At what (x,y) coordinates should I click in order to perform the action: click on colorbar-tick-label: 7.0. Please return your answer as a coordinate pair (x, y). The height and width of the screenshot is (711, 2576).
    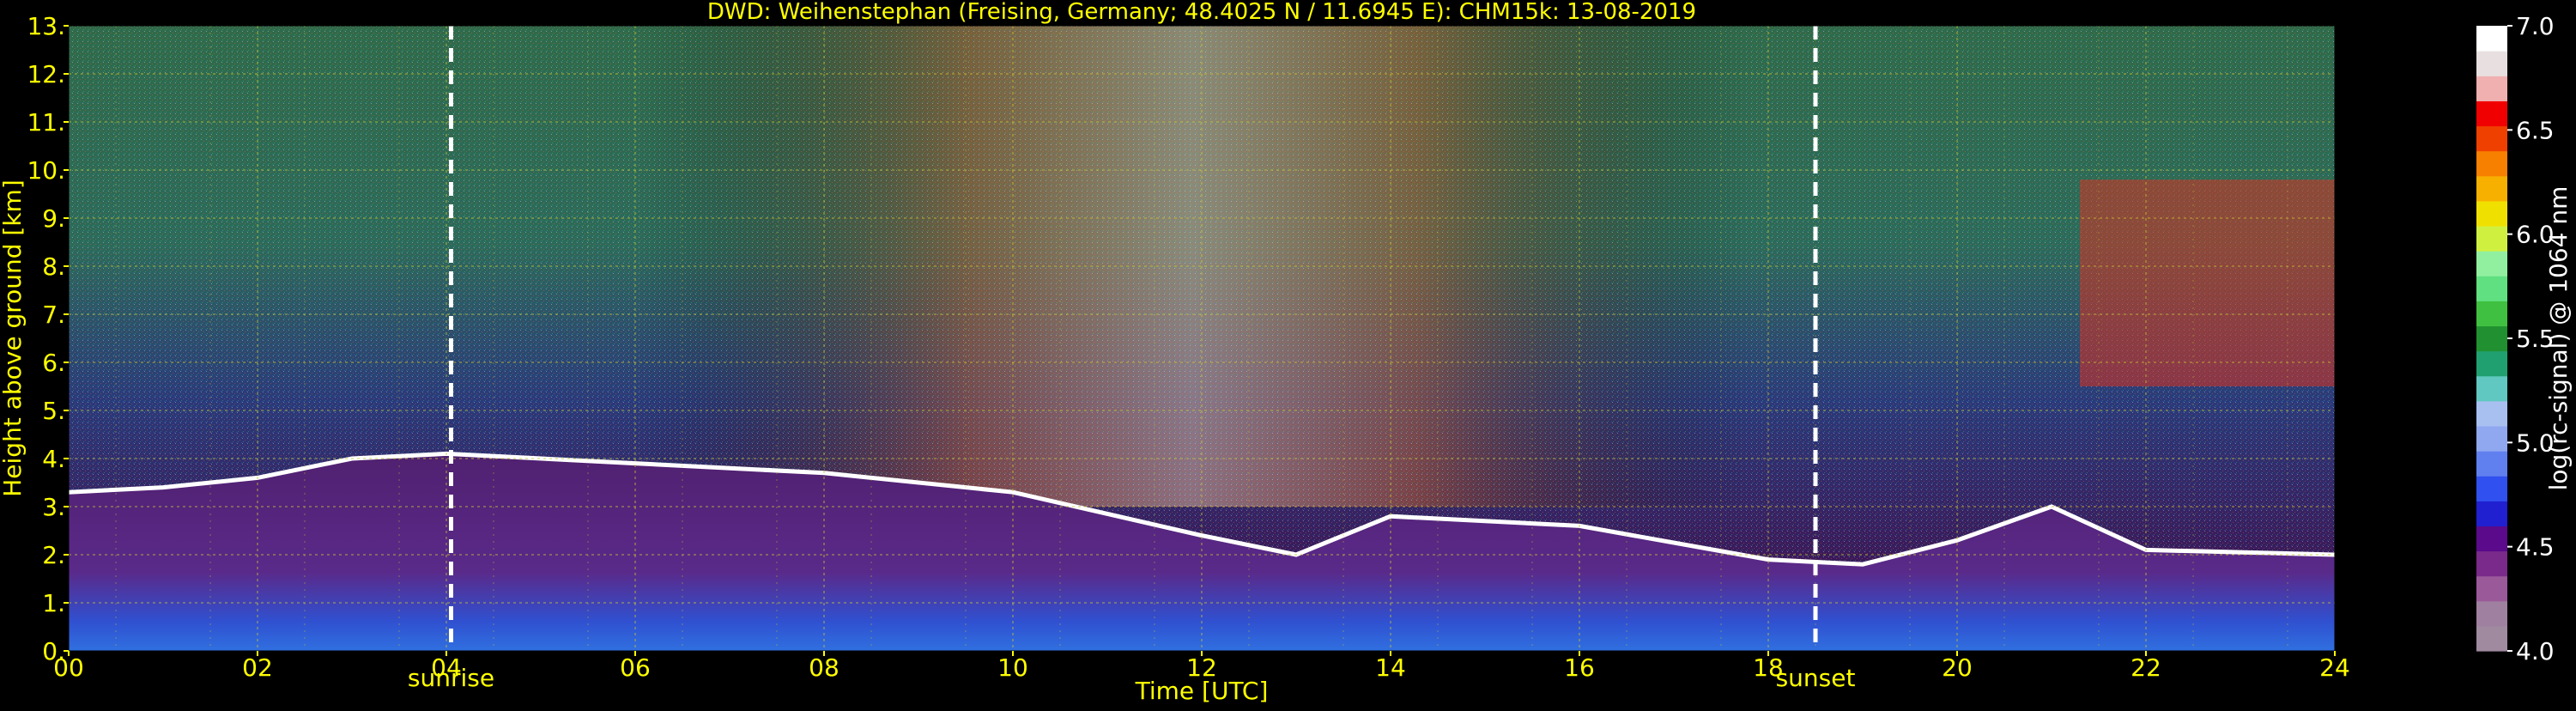
    Looking at the image, I should click on (2535, 26).